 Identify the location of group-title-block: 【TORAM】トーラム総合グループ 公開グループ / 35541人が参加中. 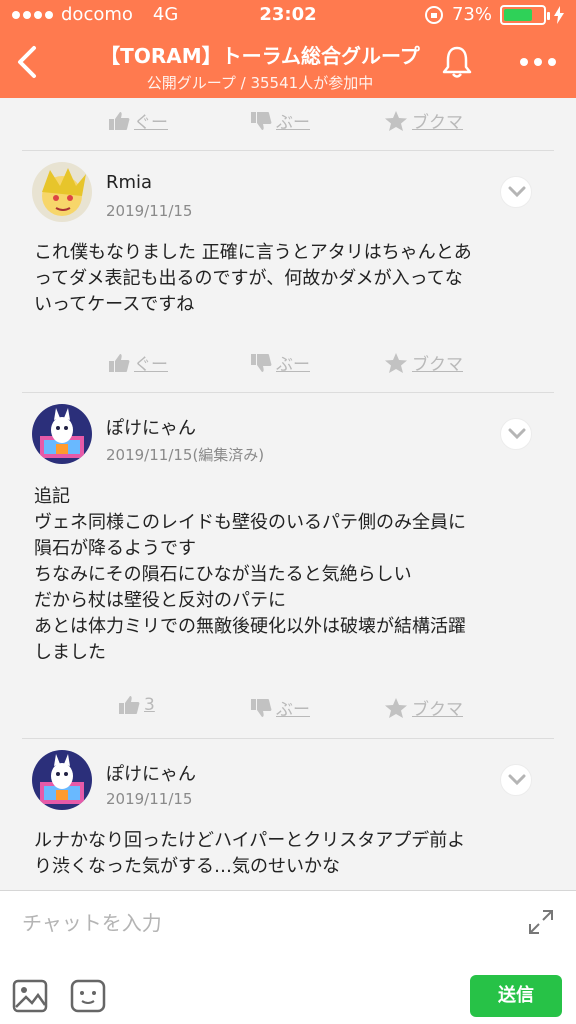
(260, 66).